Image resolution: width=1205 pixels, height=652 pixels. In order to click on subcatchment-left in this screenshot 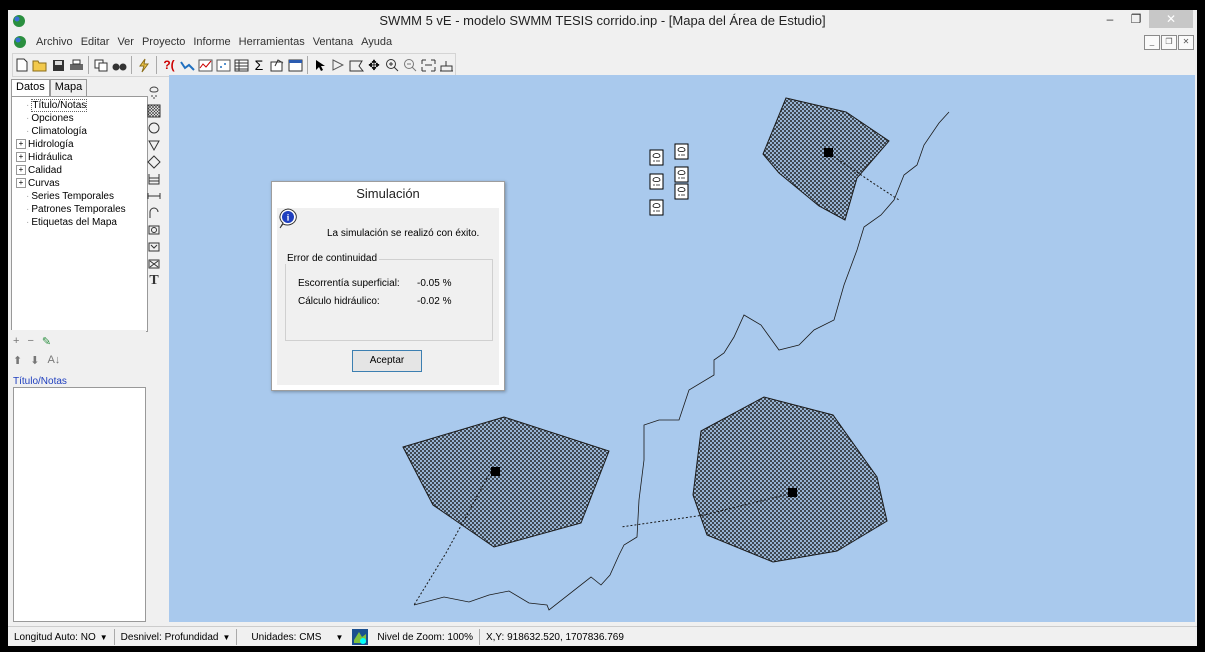, I will do `click(506, 482)`.